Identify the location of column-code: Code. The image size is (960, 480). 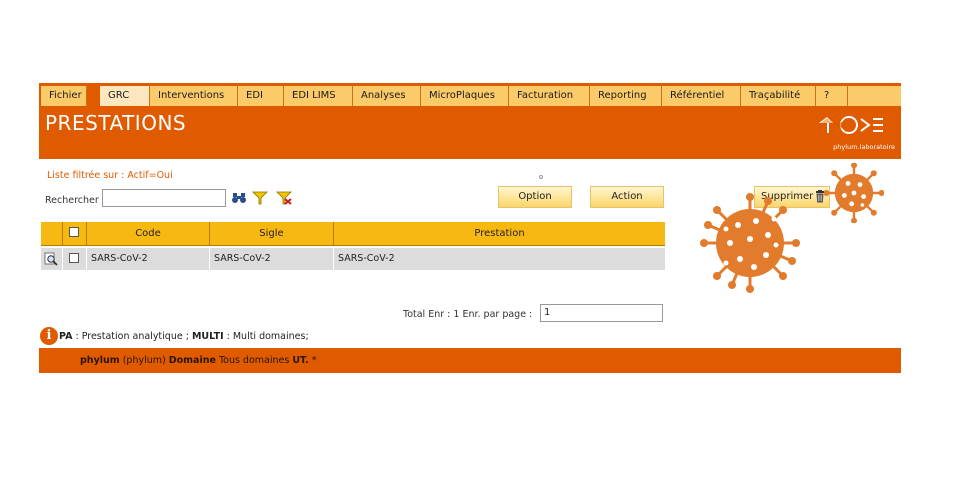
(148, 234).